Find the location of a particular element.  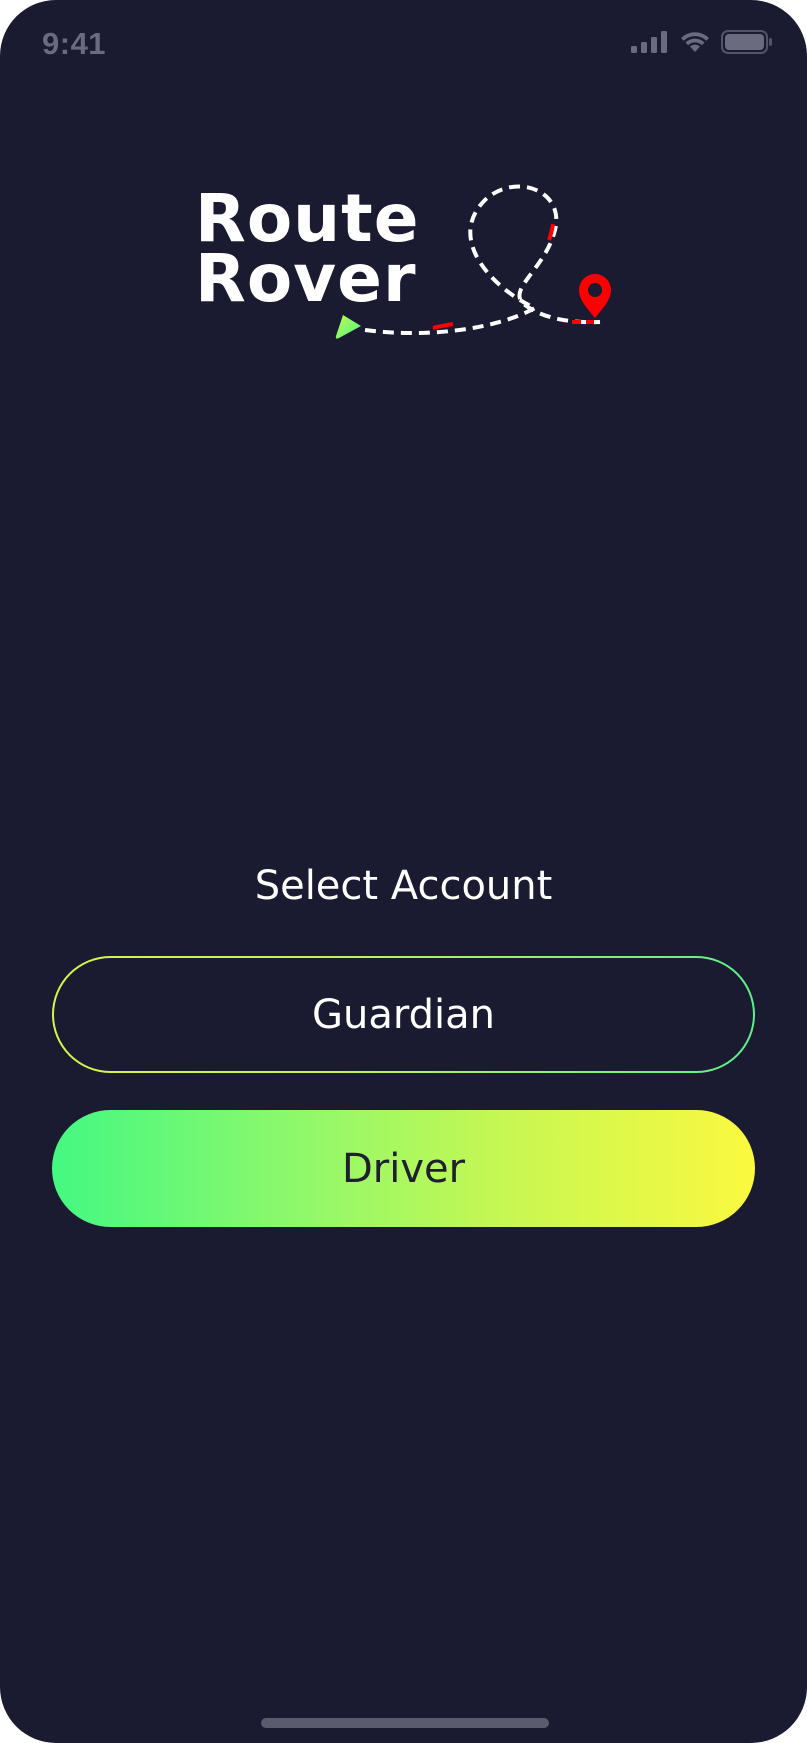

status-bar: 9:41 is located at coordinates (403, 48).